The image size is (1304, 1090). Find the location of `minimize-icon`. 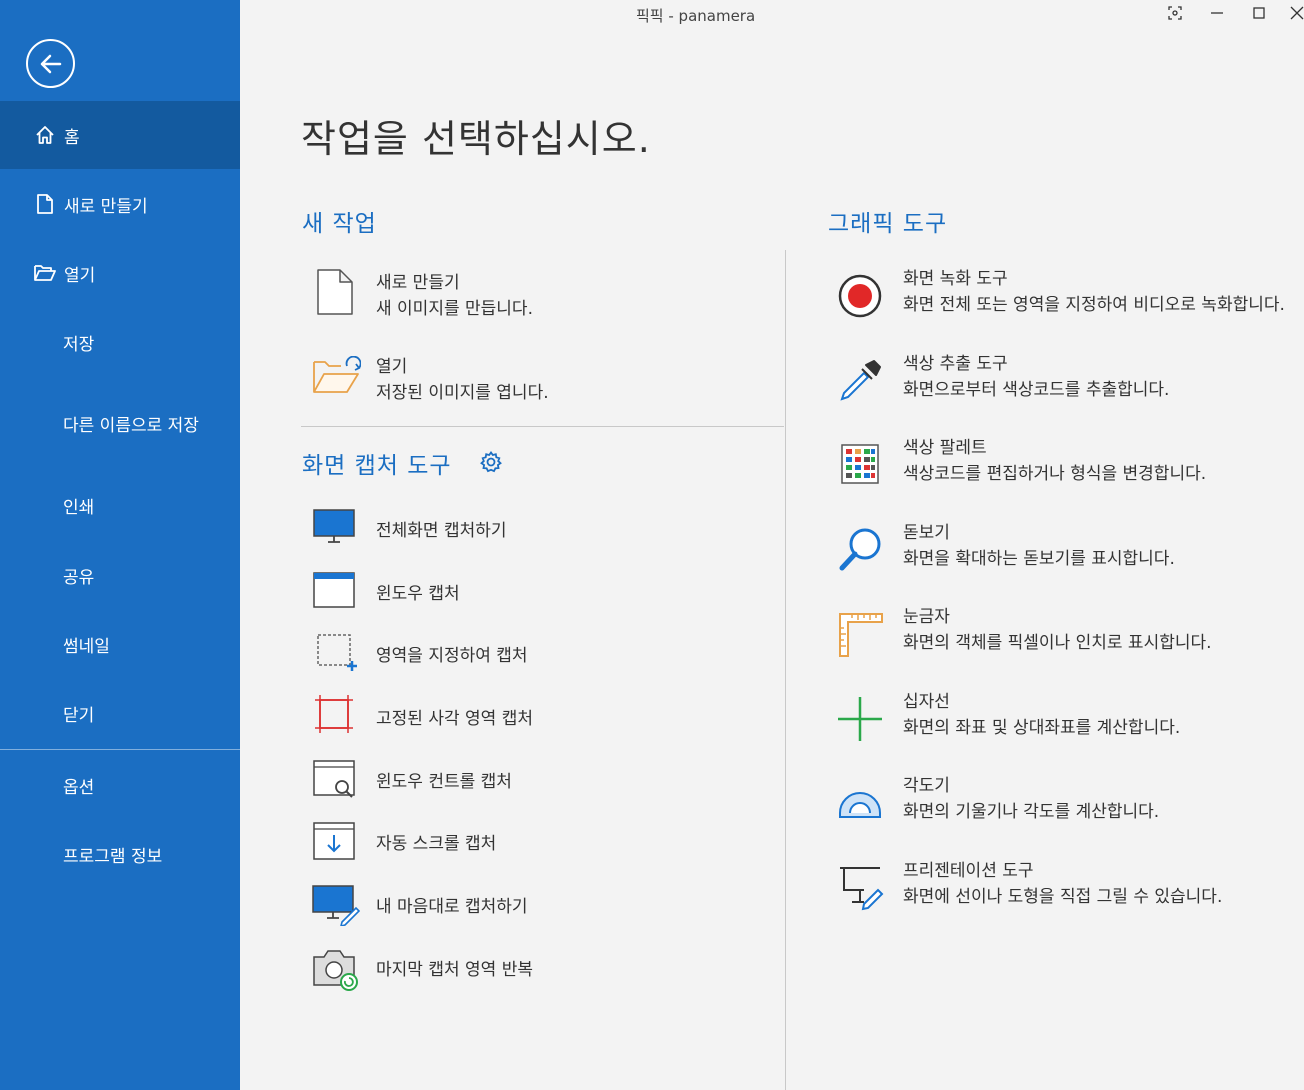

minimize-icon is located at coordinates (1217, 13).